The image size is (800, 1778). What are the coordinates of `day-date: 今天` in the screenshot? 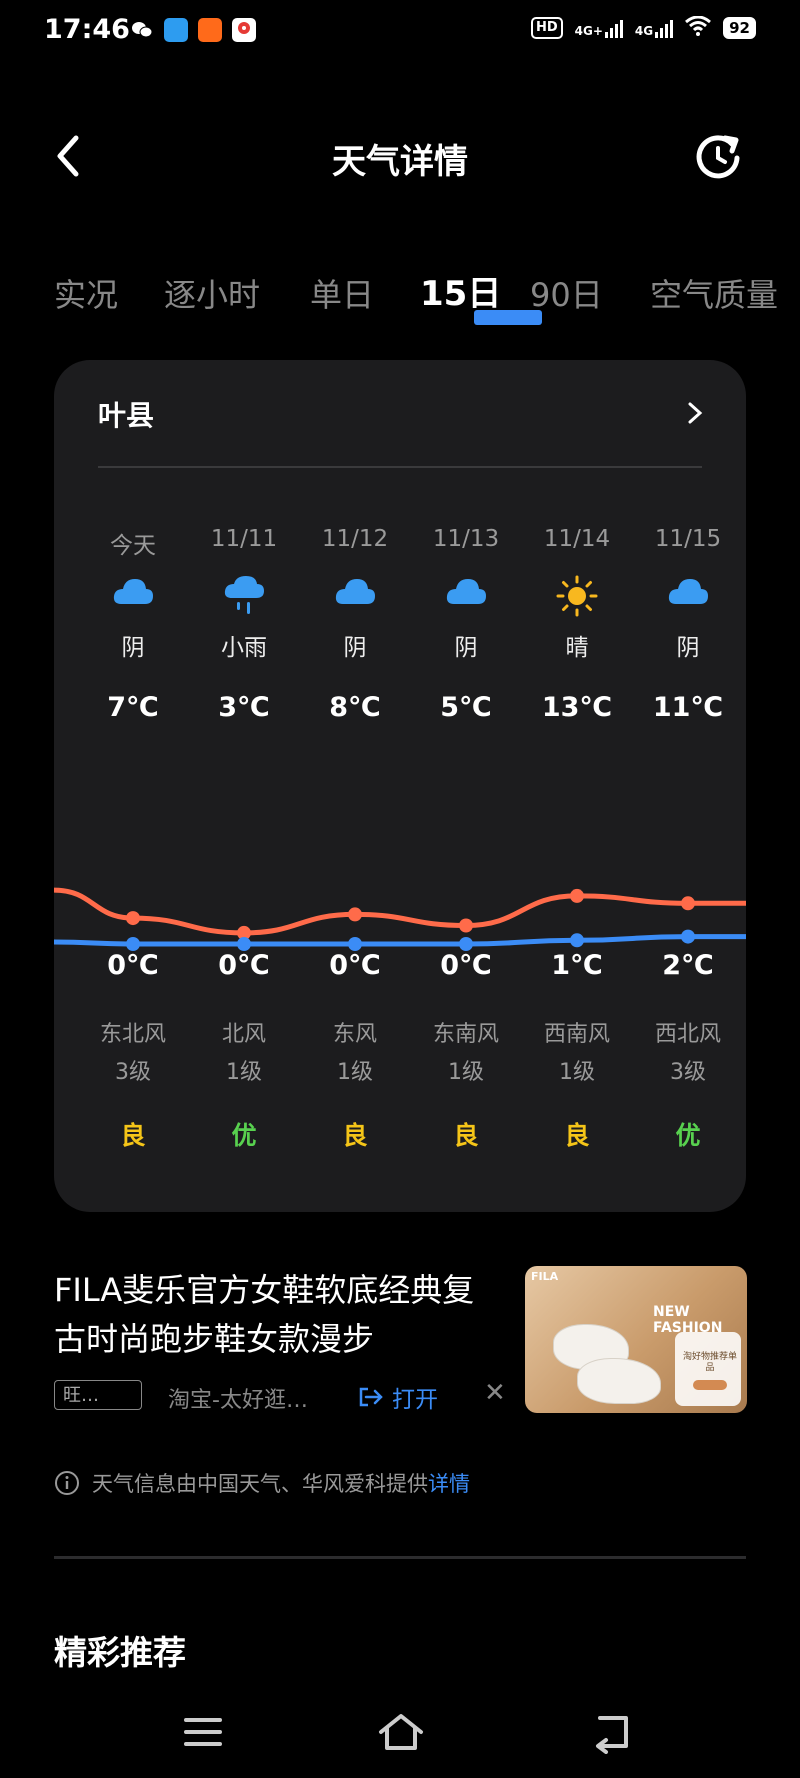 It's located at (133, 546).